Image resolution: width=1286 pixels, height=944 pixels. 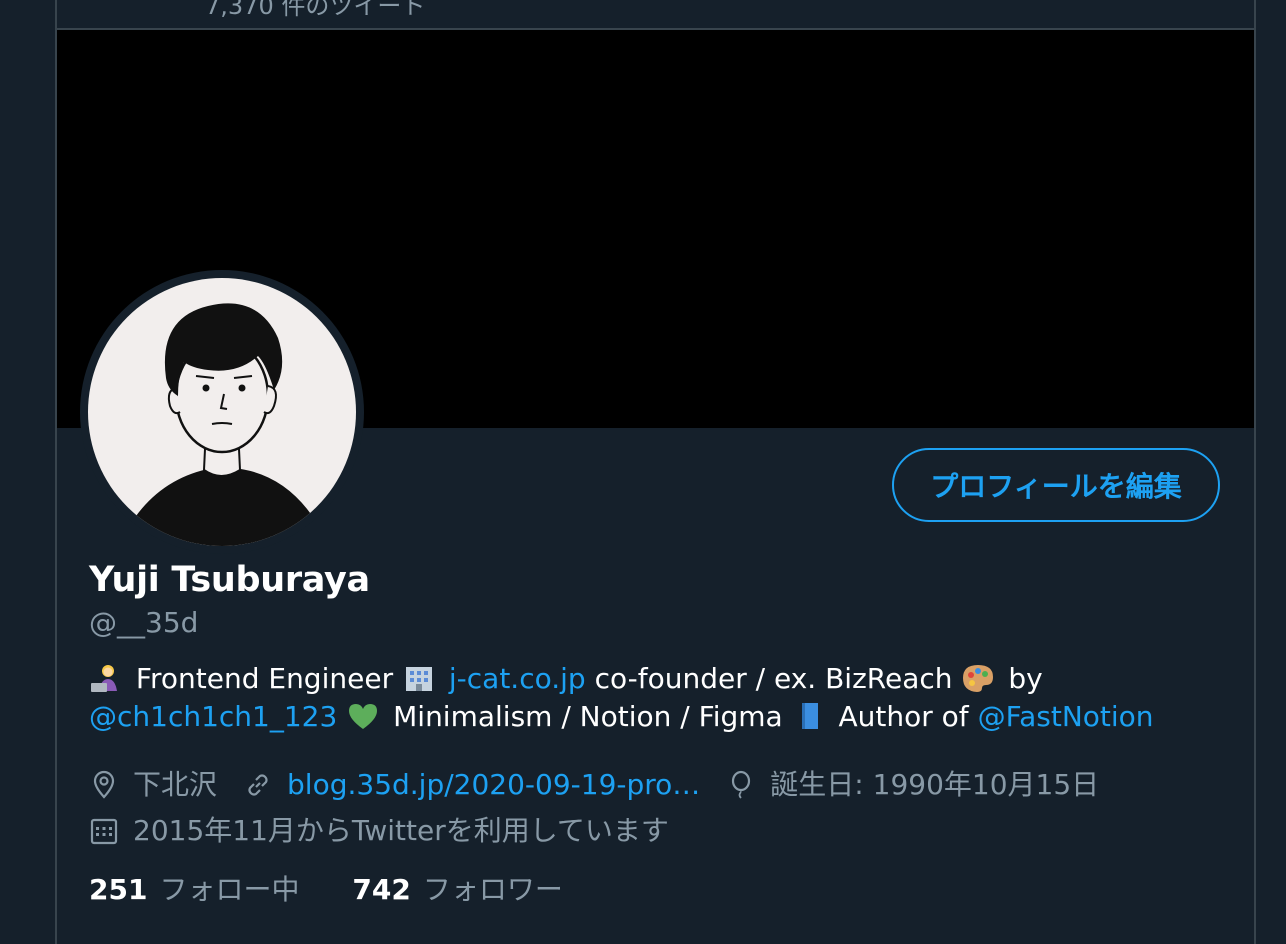 I want to click on artist-palette-icon, so click(x=978, y=678).